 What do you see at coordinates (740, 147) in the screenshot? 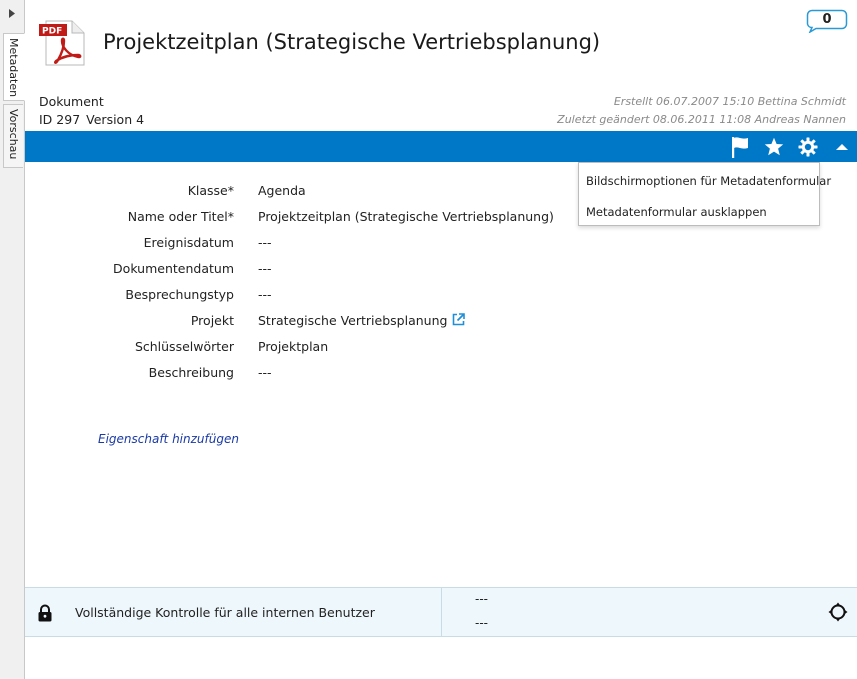
I see `flag-icon` at bounding box center [740, 147].